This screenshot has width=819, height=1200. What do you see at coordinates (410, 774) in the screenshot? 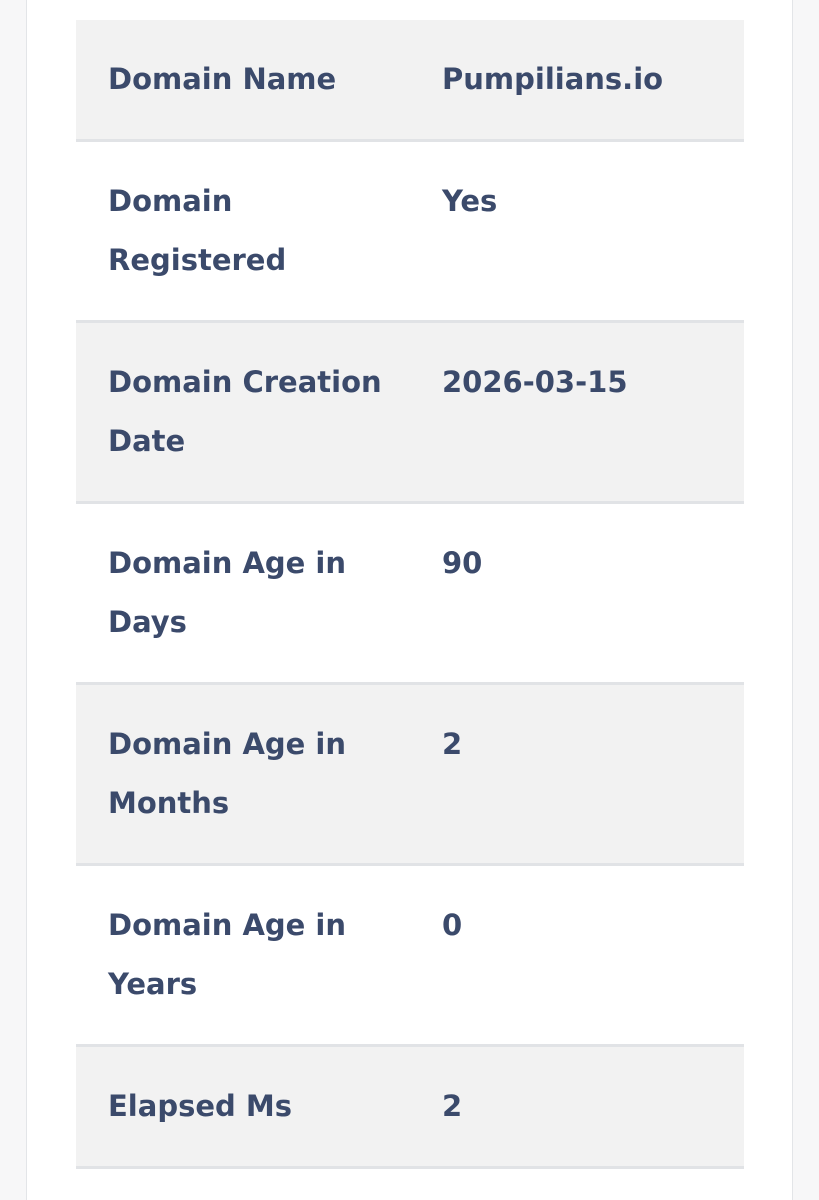
I see `table-row-domain-age-months: Domain Age in Months 2` at bounding box center [410, 774].